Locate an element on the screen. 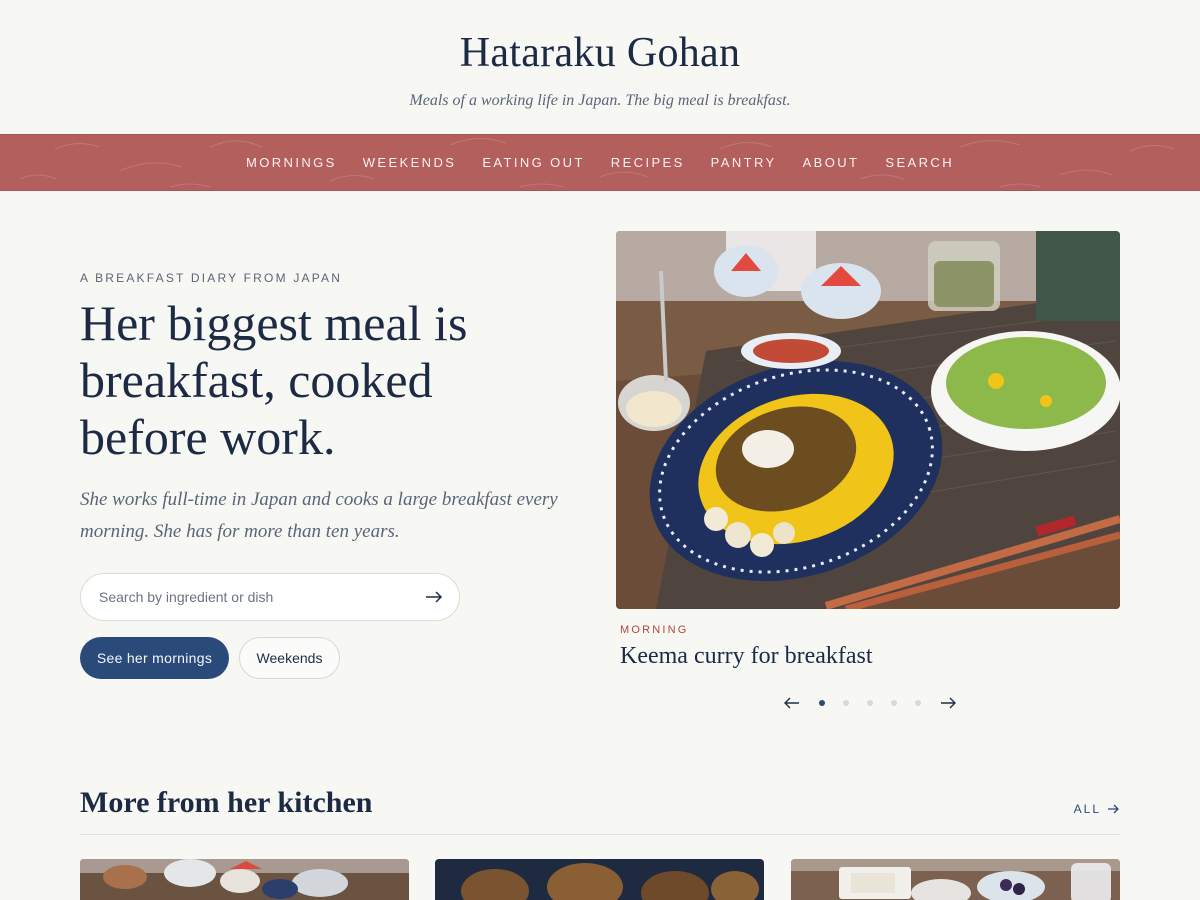 The width and height of the screenshot is (1200, 900). nav-item-recipes: RECIPES is located at coordinates (648, 162).